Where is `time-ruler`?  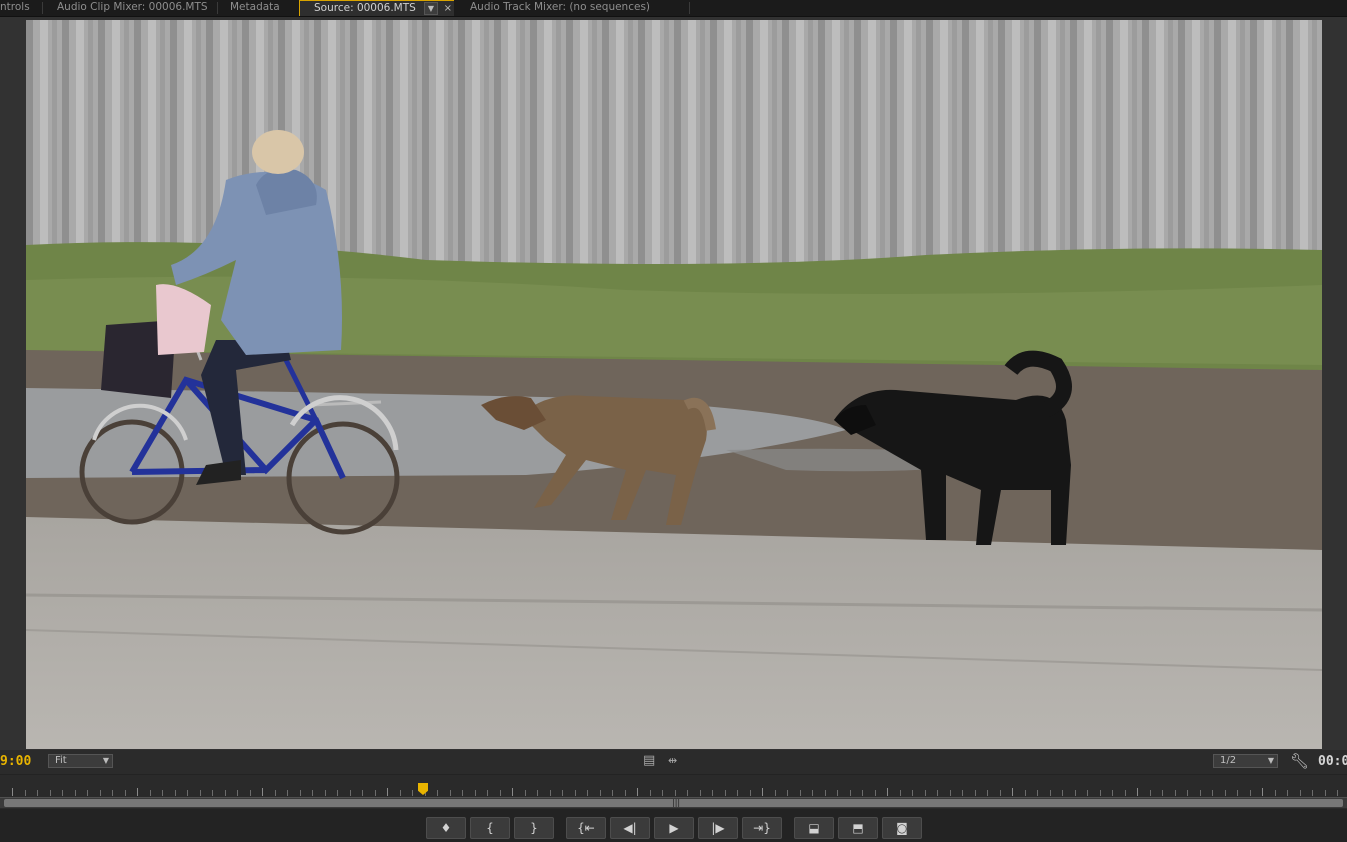 time-ruler is located at coordinates (673, 791).